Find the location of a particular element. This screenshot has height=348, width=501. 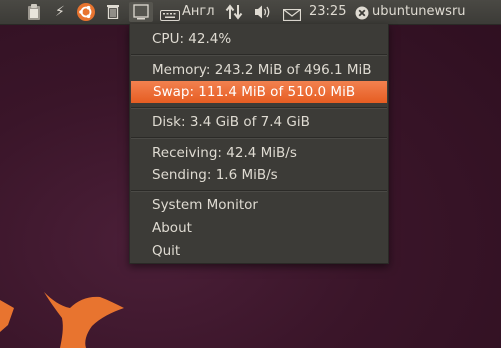

system-monitor-item: System Monitor is located at coordinates (259, 205).